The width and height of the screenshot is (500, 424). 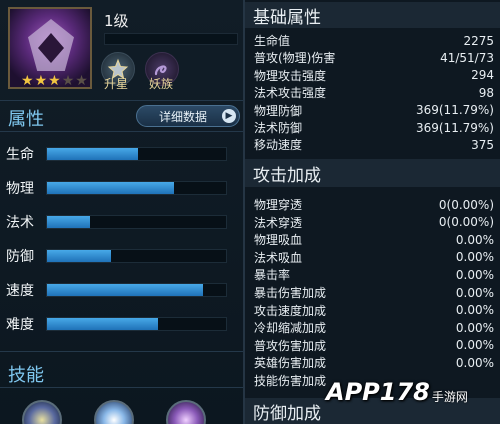 What do you see at coordinates (272, 41) in the screenshot?
I see `stat-label: 生命值` at bounding box center [272, 41].